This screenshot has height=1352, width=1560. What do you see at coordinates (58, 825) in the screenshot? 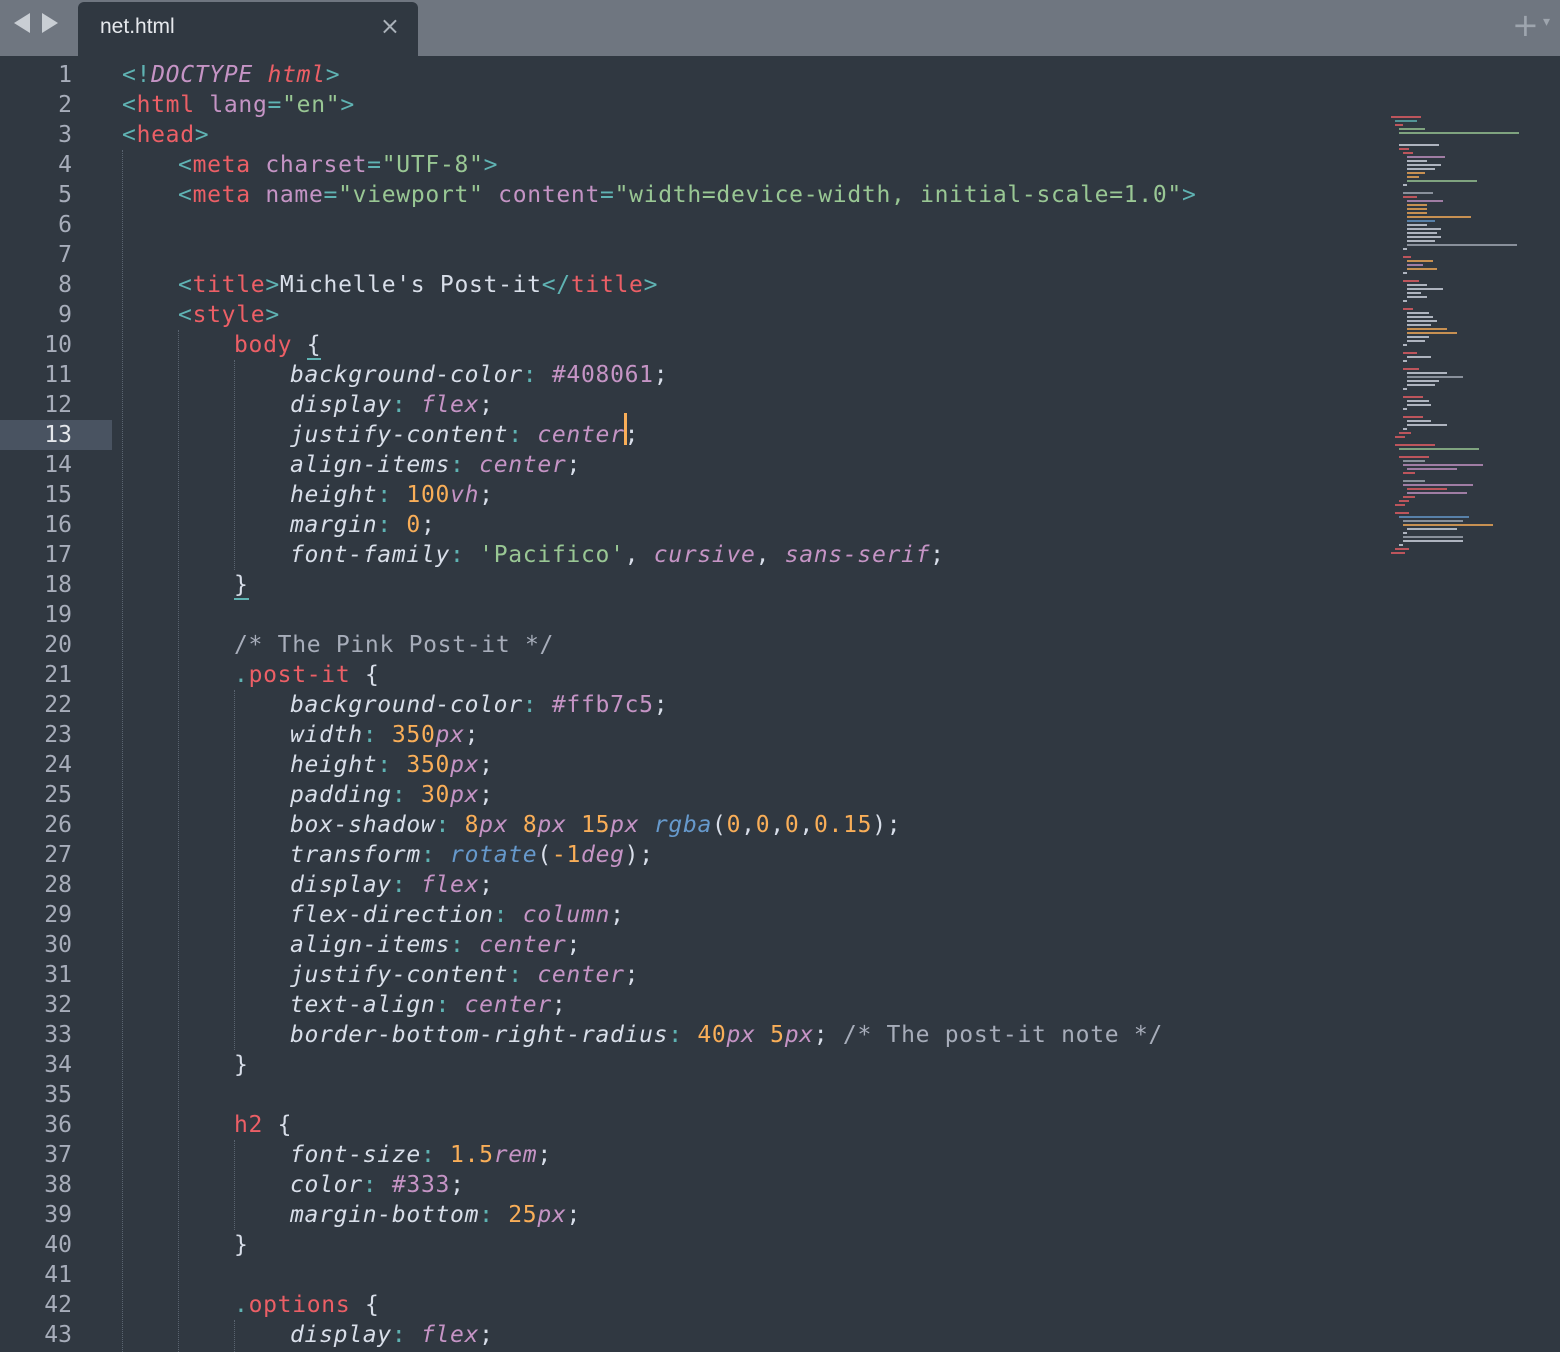
I see `line-number: 26` at bounding box center [58, 825].